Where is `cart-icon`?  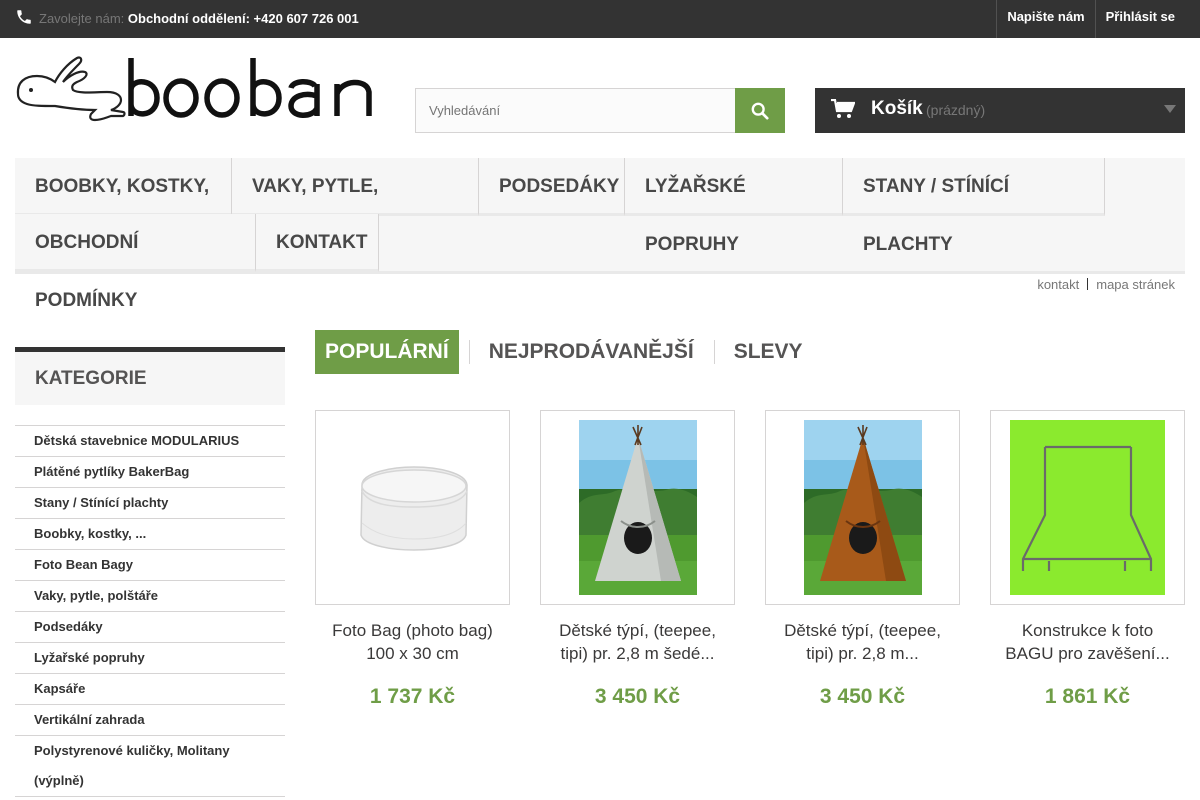 cart-icon is located at coordinates (843, 108).